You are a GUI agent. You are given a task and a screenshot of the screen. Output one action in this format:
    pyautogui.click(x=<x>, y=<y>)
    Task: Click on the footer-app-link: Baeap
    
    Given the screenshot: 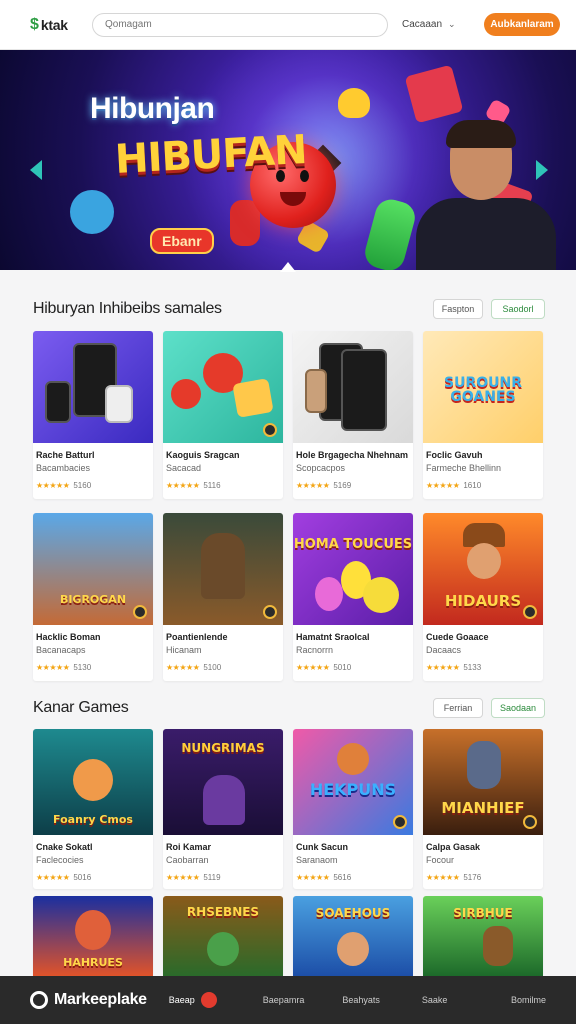 What is the action you would take?
    pyautogui.click(x=193, y=1000)
    